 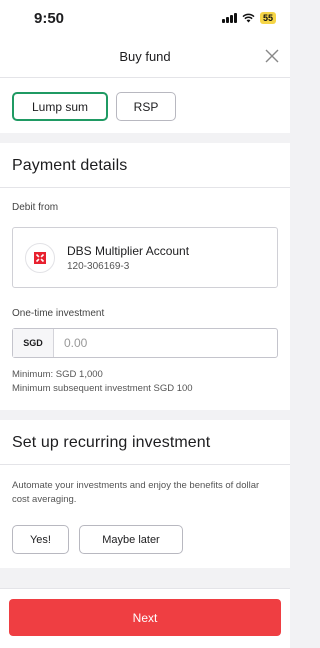 I want to click on amount-input, so click(x=165, y=343).